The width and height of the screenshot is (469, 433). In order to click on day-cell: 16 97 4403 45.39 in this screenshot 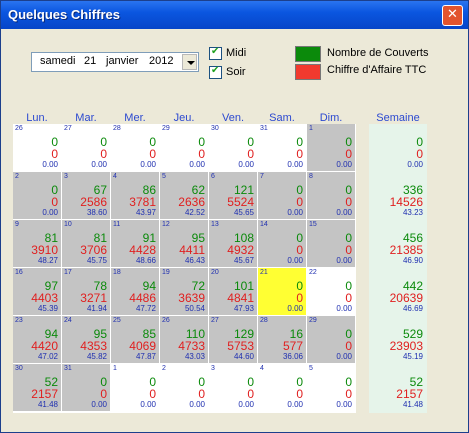, I will do `click(37, 291)`.